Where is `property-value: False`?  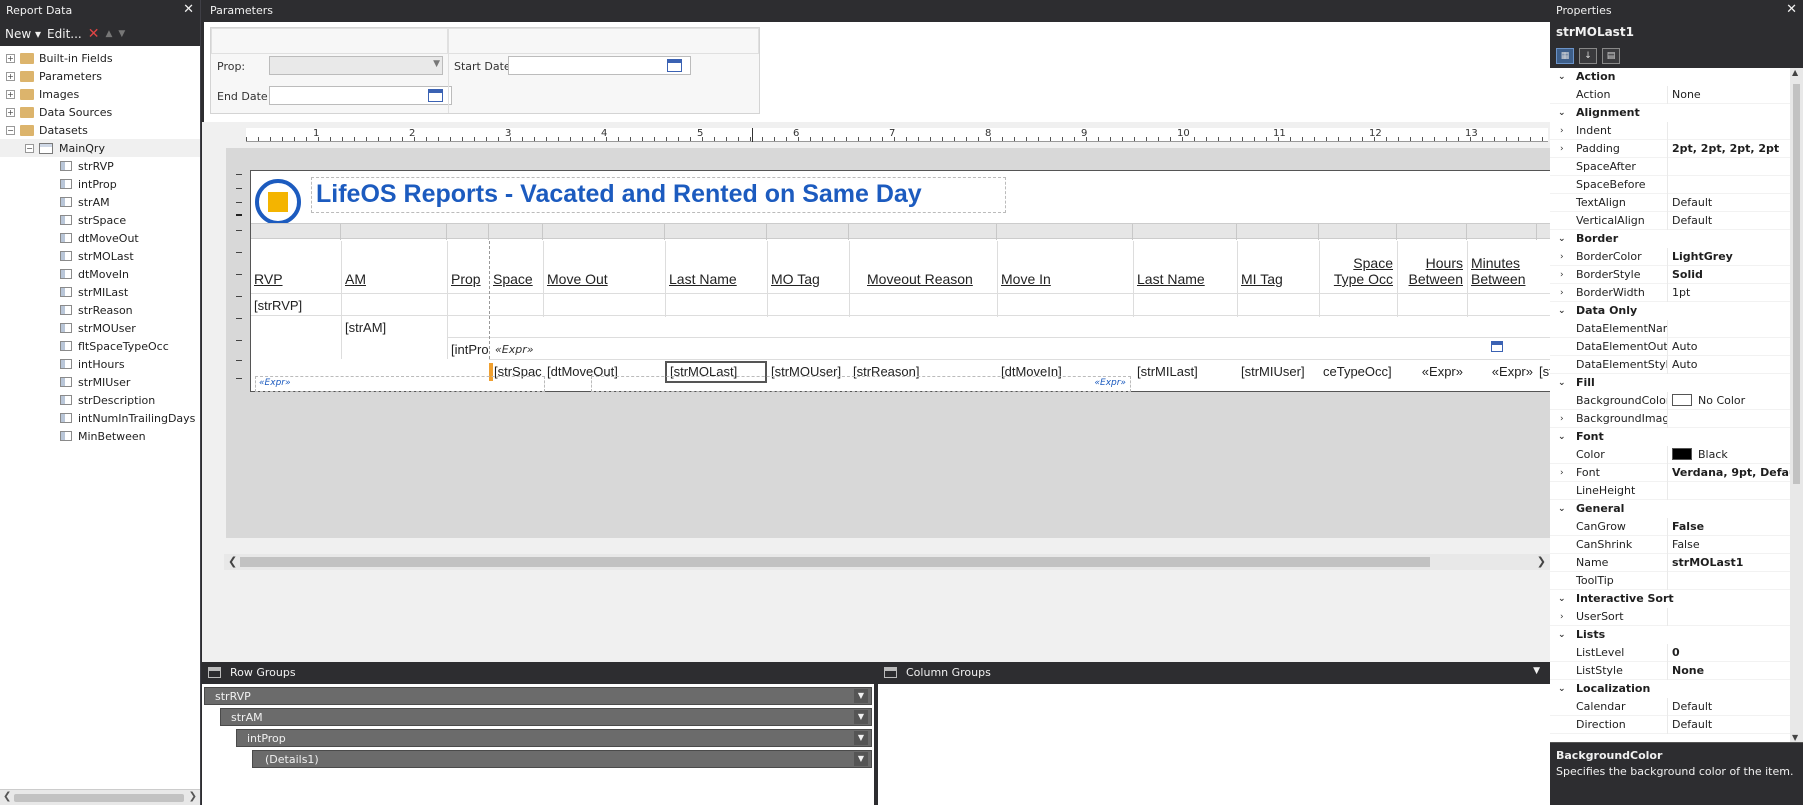 property-value: False is located at coordinates (1729, 544).